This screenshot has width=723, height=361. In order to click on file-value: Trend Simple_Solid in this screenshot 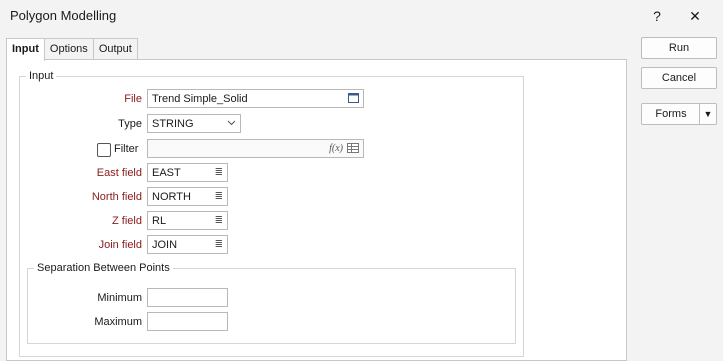, I will do `click(200, 99)`.